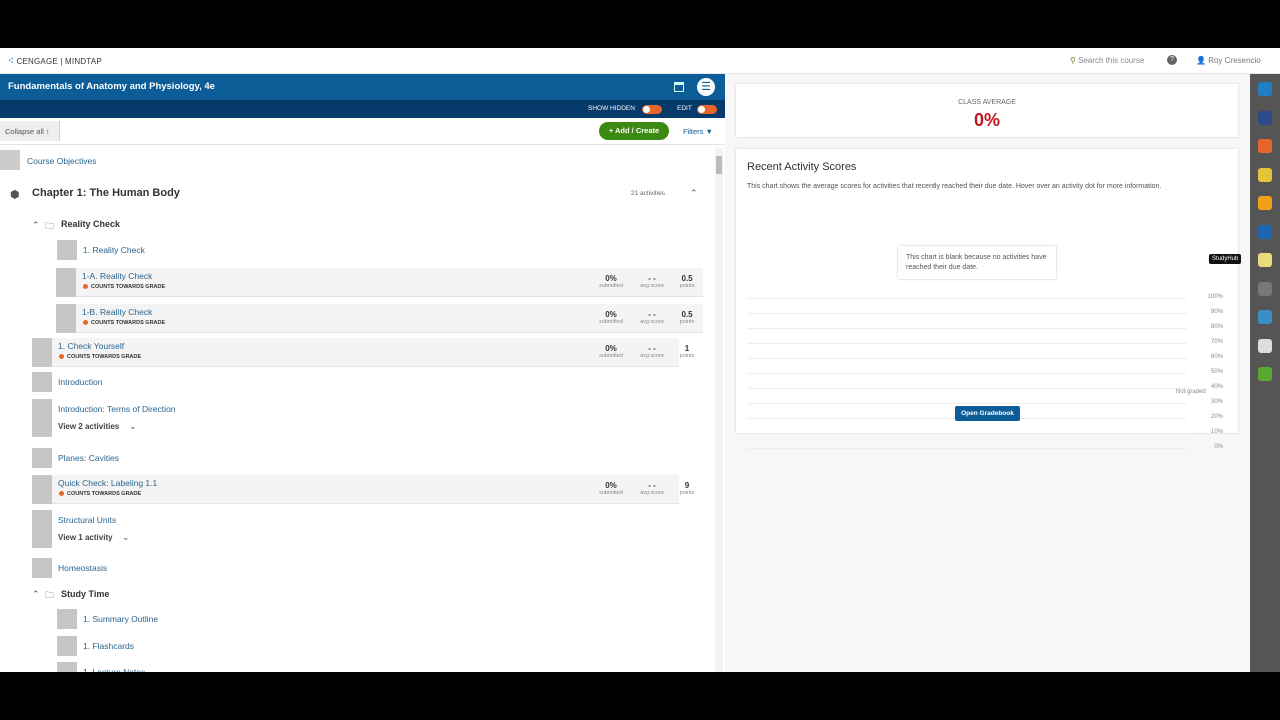 The width and height of the screenshot is (1280, 720). I want to click on activity-link: Quick Check: Labeling 1.1, so click(107, 483).